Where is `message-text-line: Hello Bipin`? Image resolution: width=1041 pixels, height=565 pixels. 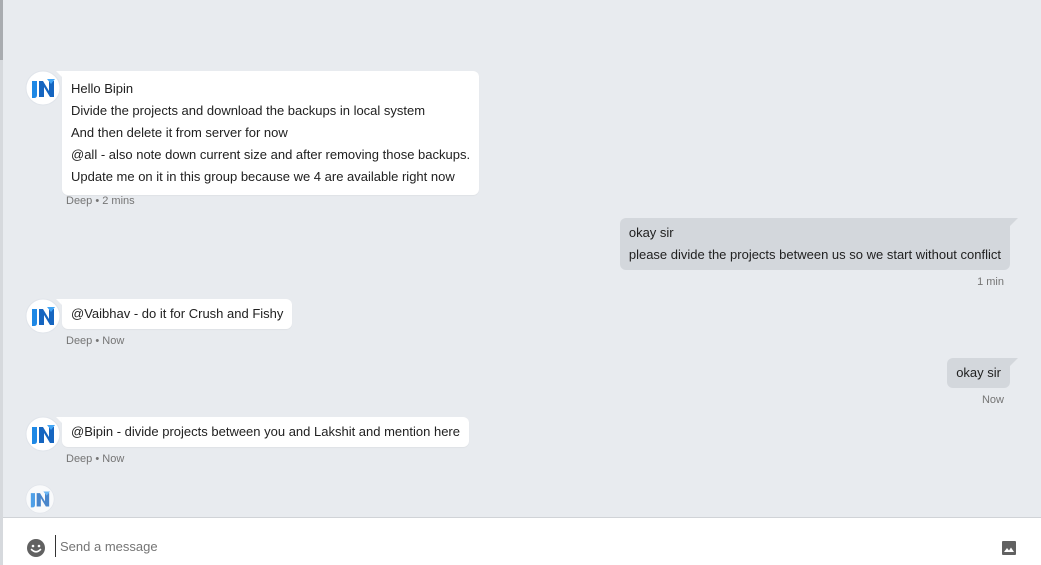 message-text-line: Hello Bipin is located at coordinates (102, 88).